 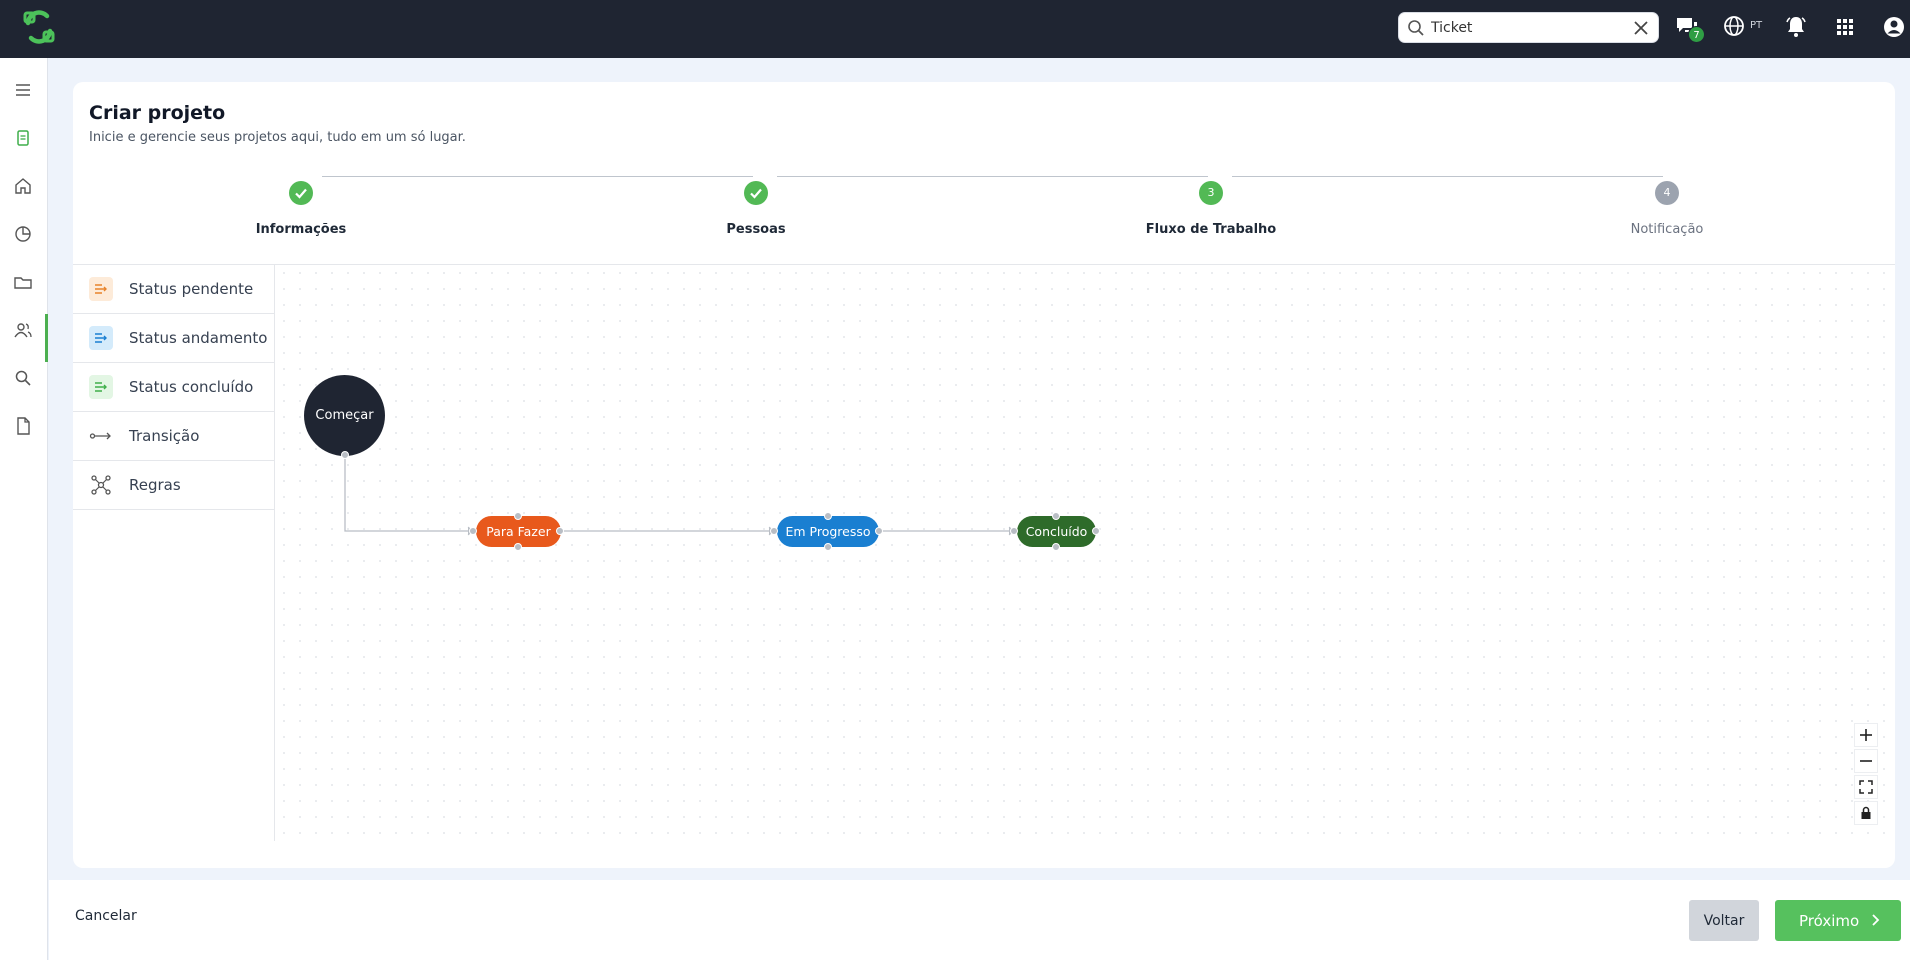 I want to click on folder-icon, so click(x=23, y=282).